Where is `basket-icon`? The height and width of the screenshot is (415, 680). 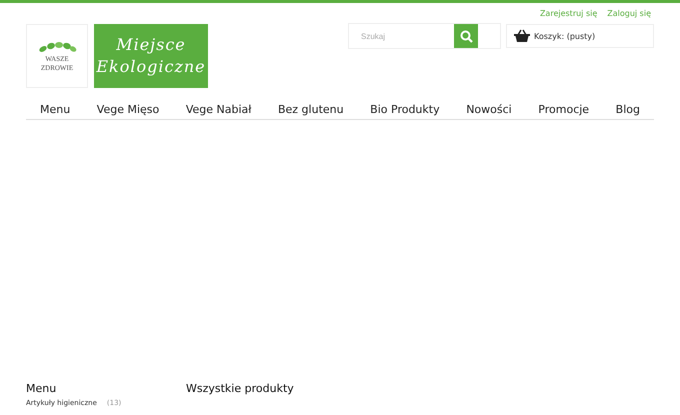 basket-icon is located at coordinates (522, 36).